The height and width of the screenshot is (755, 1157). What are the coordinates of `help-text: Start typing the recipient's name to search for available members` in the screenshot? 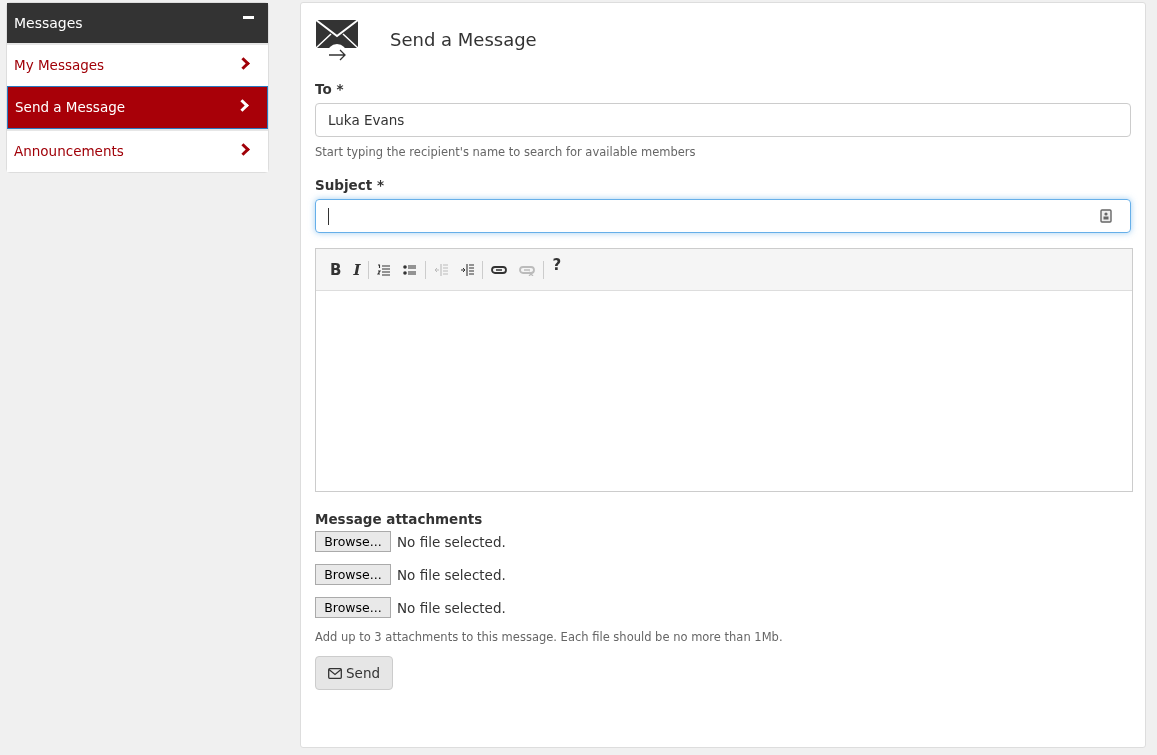 It's located at (506, 152).